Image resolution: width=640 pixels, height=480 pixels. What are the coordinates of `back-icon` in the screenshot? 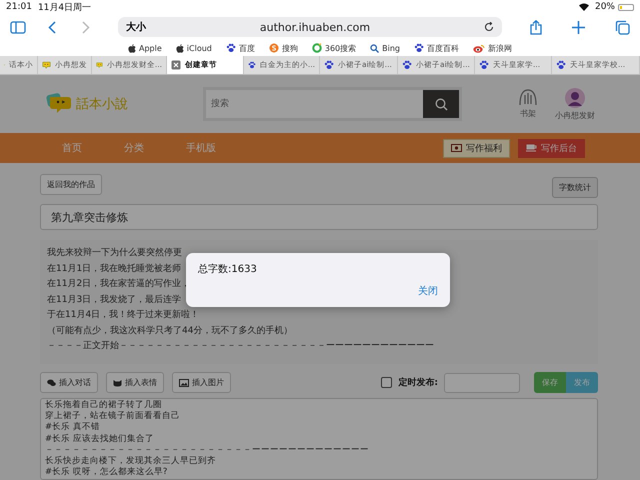 It's located at (52, 27).